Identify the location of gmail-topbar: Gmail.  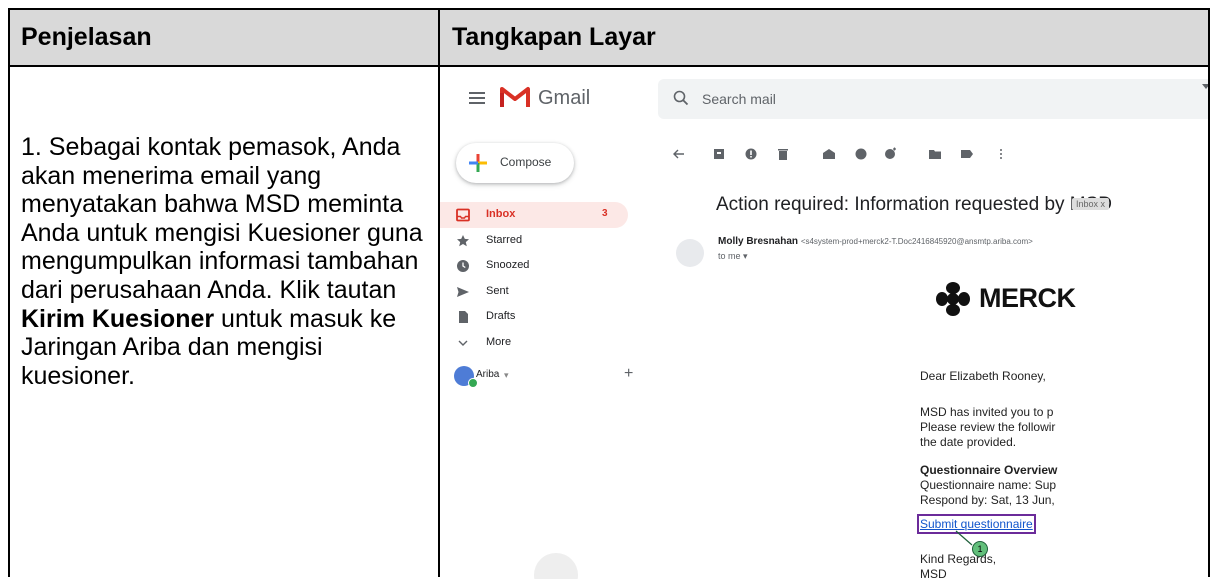
(824, 99).